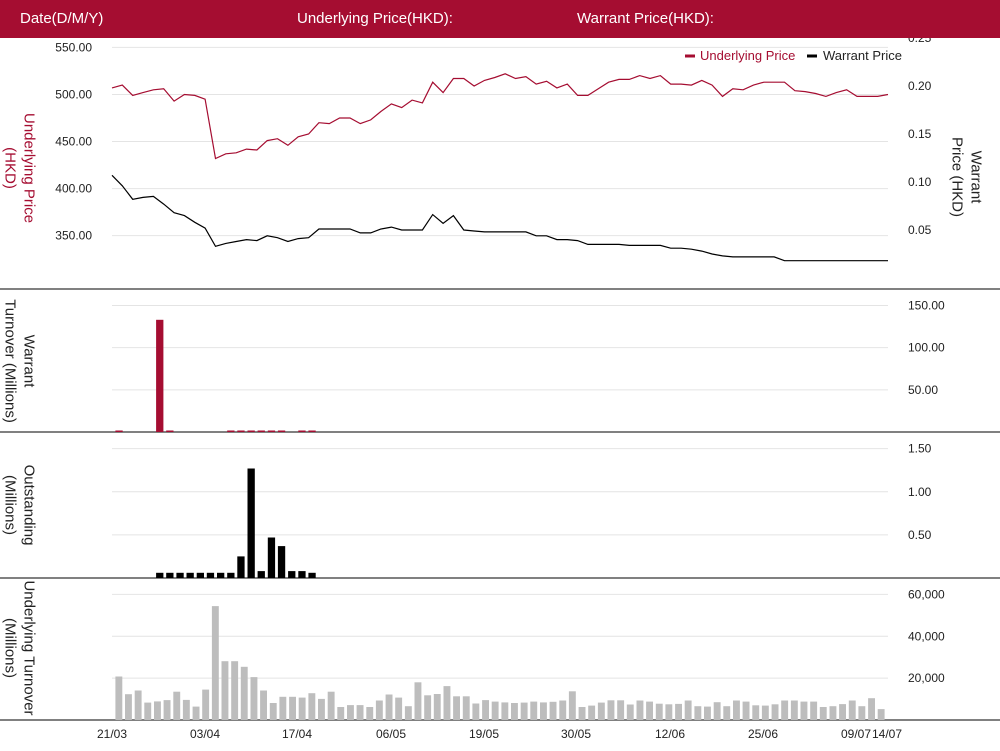  What do you see at coordinates (920, 86) in the screenshot?
I see `y-right-tick-label: 0.20` at bounding box center [920, 86].